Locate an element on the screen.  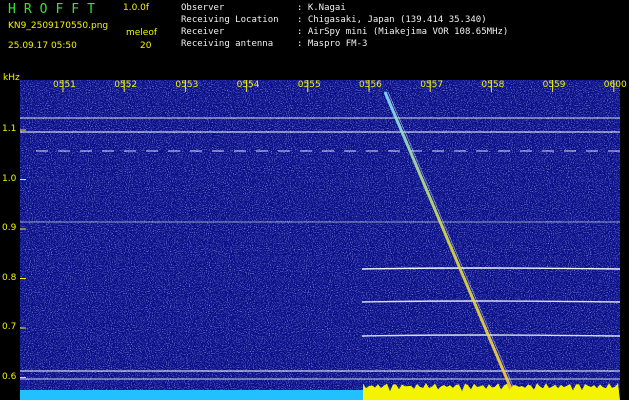
freq-tick-label: 1.0 is located at coordinates (9, 178).